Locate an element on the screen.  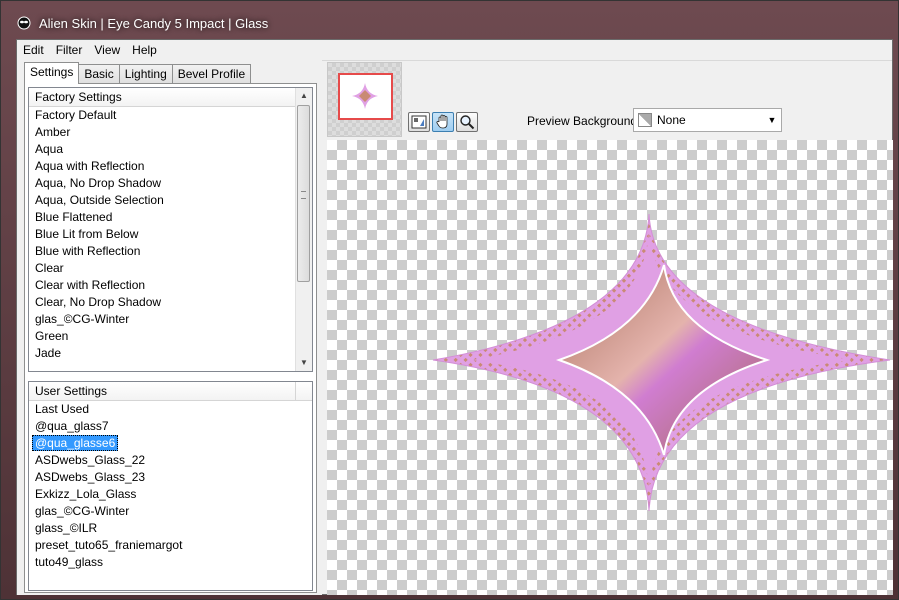
tab-basic: Basic is located at coordinates (99, 73).